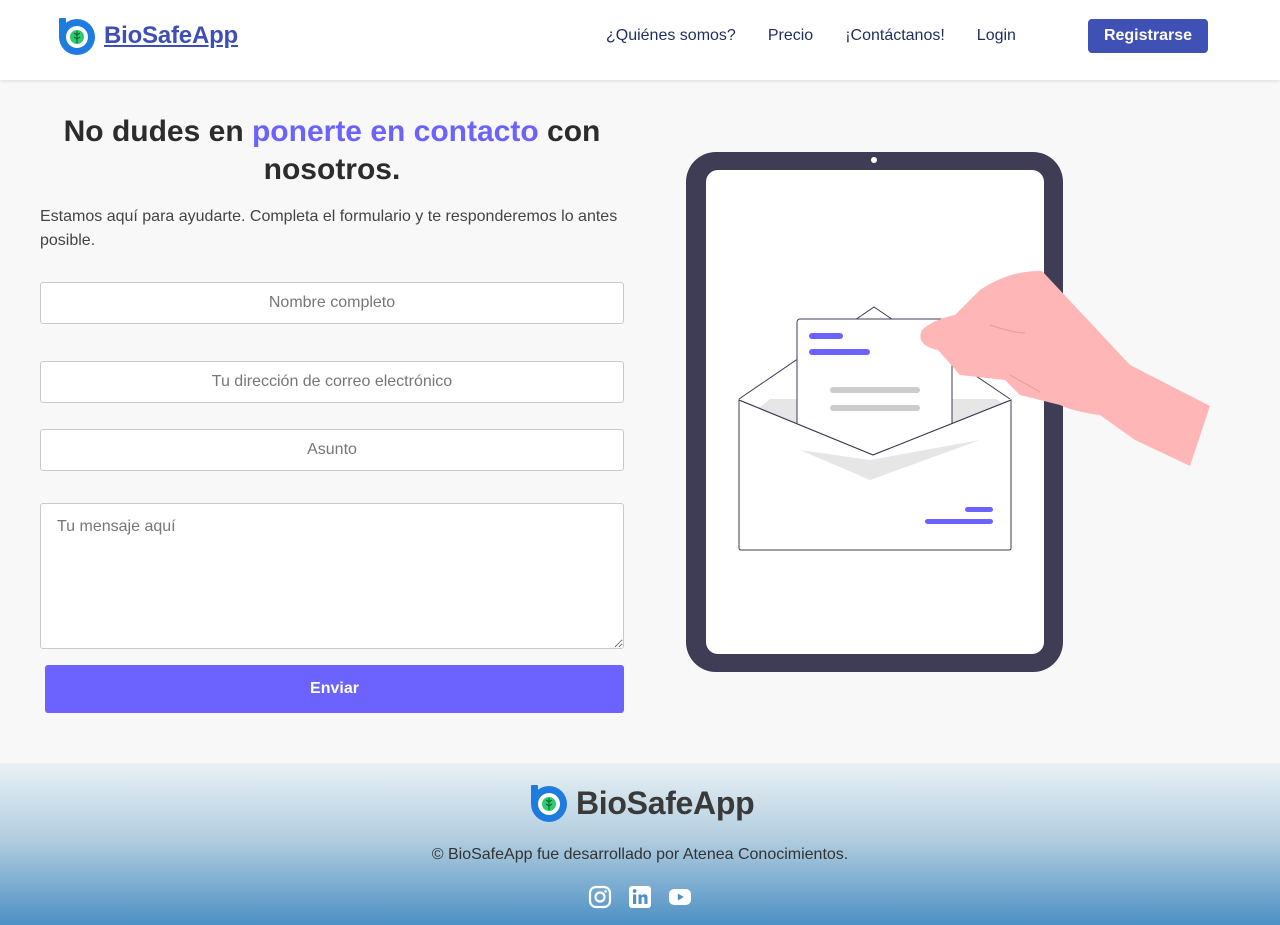 The height and width of the screenshot is (925, 1280). What do you see at coordinates (640, 897) in the screenshot?
I see `linkedin-icon` at bounding box center [640, 897].